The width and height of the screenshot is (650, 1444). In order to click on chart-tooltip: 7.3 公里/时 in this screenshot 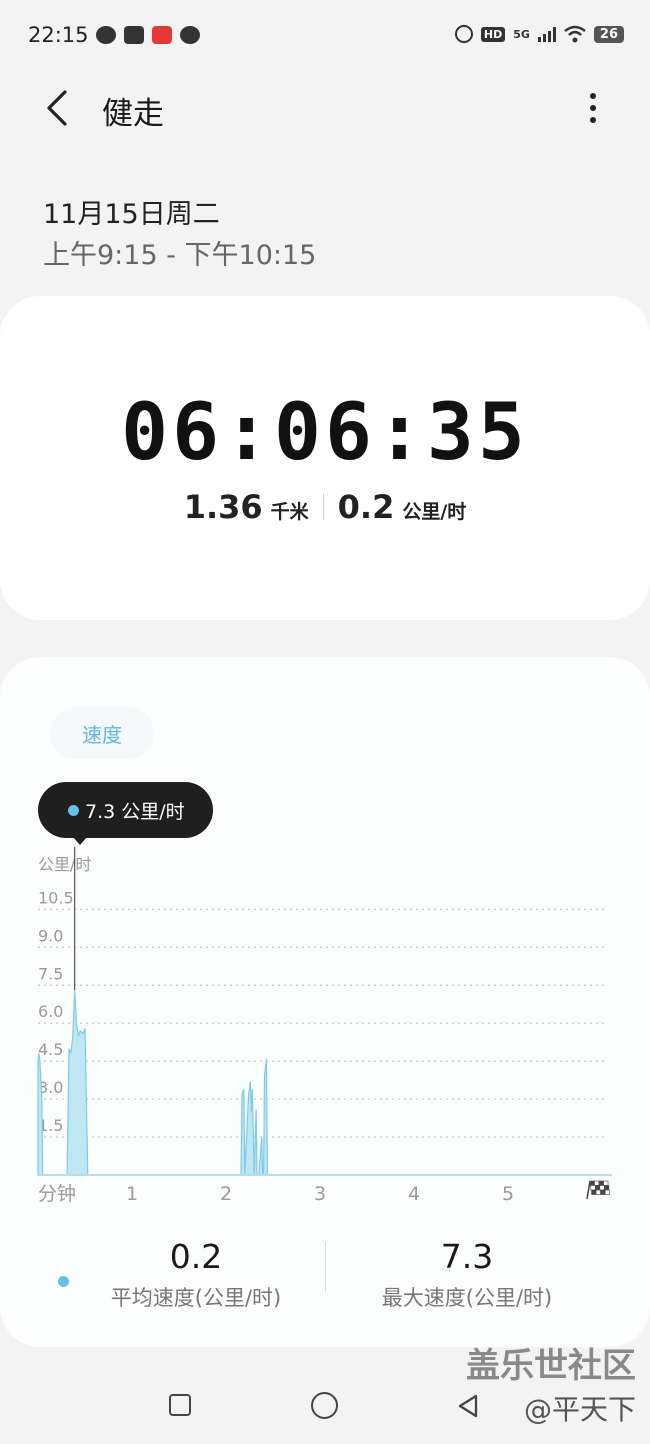, I will do `click(125, 813)`.